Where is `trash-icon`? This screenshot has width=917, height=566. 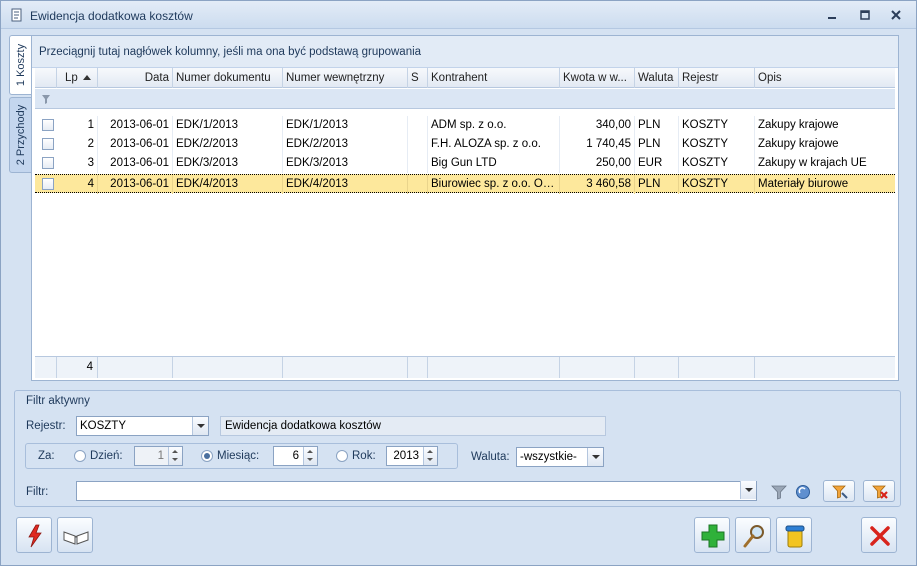
trash-icon is located at coordinates (795, 536).